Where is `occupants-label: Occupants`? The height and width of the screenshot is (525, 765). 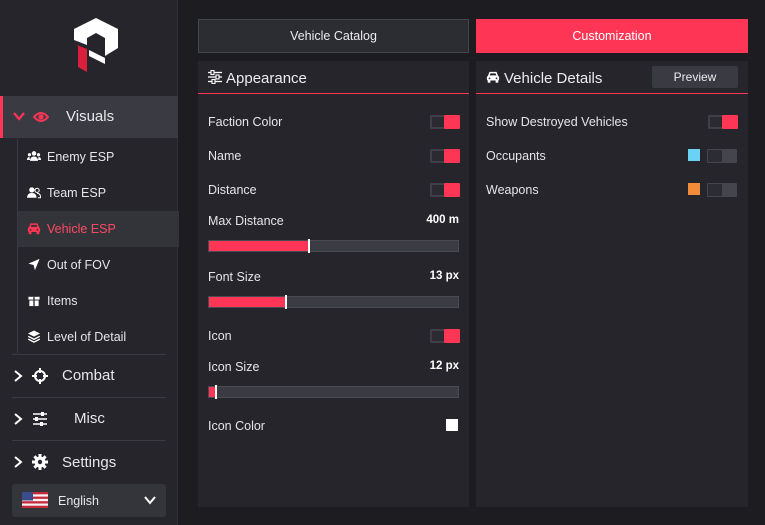 occupants-label: Occupants is located at coordinates (516, 156).